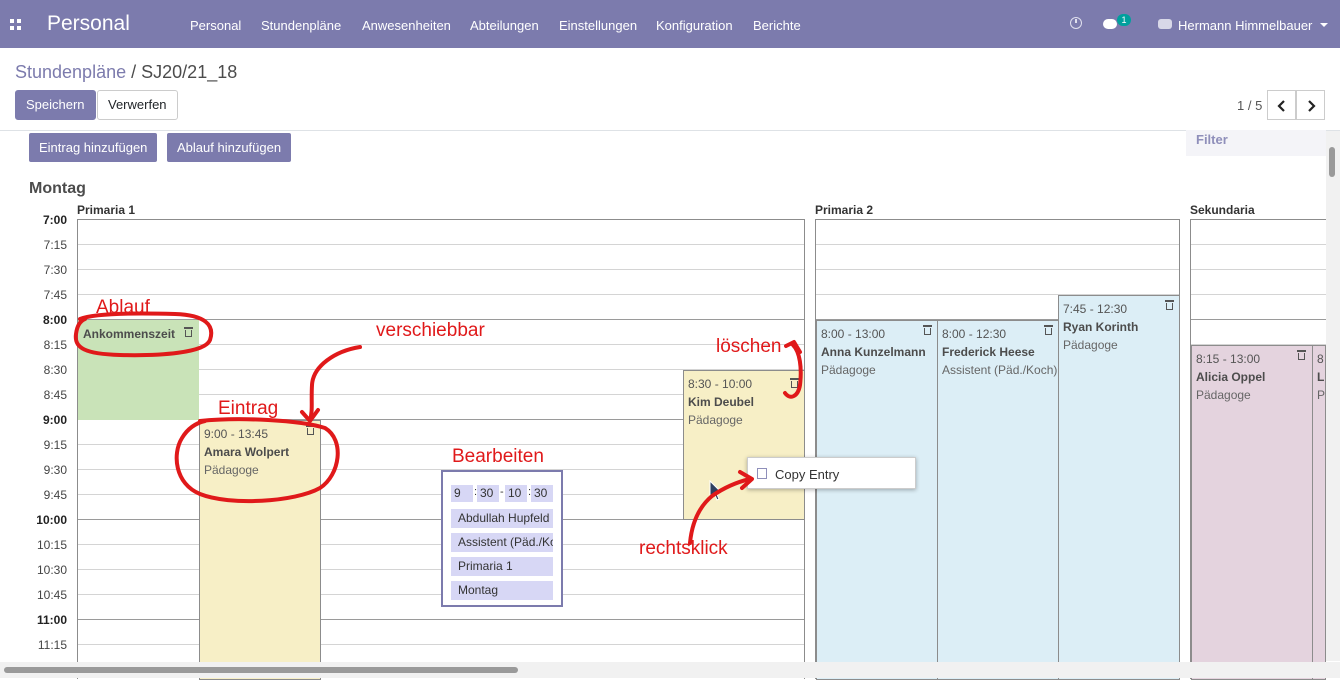 The height and width of the screenshot is (680, 1340). I want to click on entry-name: Frederick Heese, so click(988, 352).